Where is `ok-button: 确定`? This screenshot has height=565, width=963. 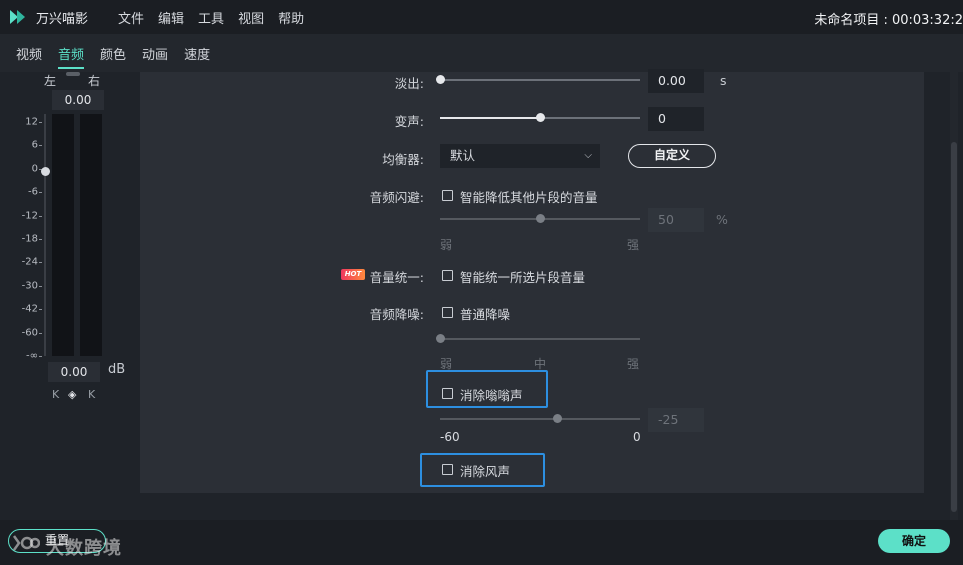
ok-button: 确定 is located at coordinates (914, 541).